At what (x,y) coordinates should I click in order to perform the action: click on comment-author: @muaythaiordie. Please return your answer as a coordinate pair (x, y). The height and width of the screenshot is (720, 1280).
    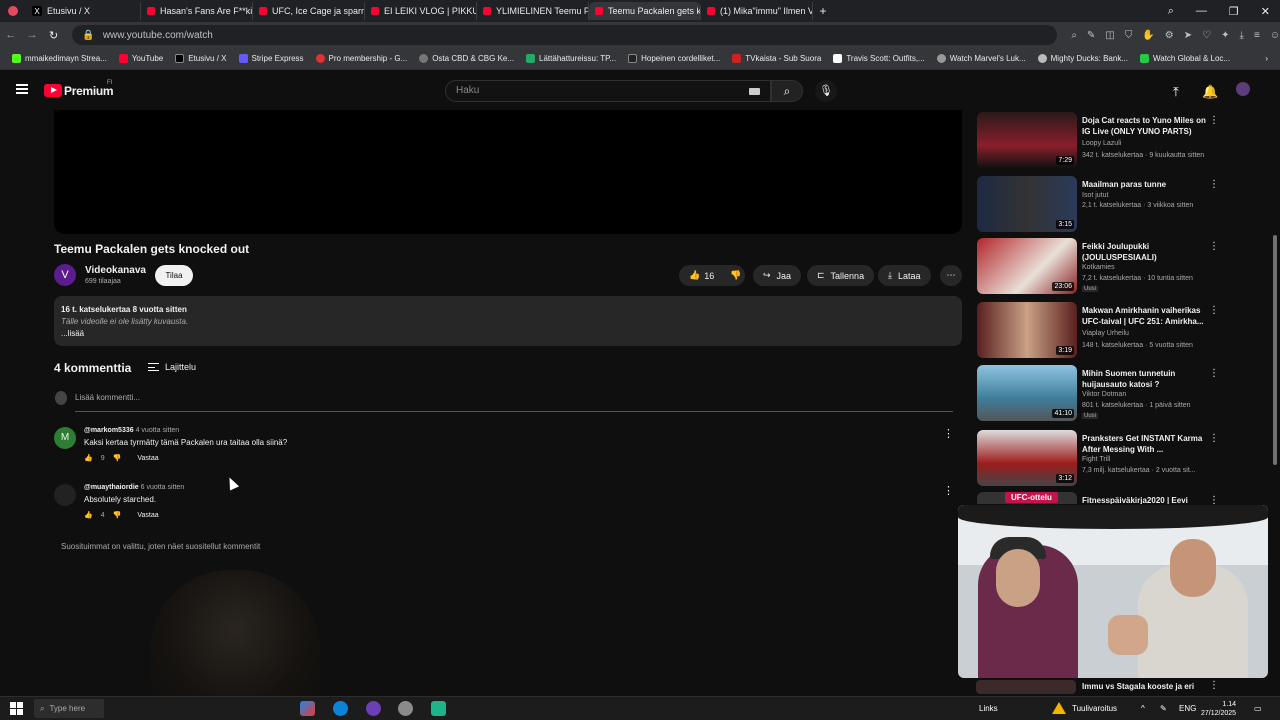
    Looking at the image, I should click on (111, 487).